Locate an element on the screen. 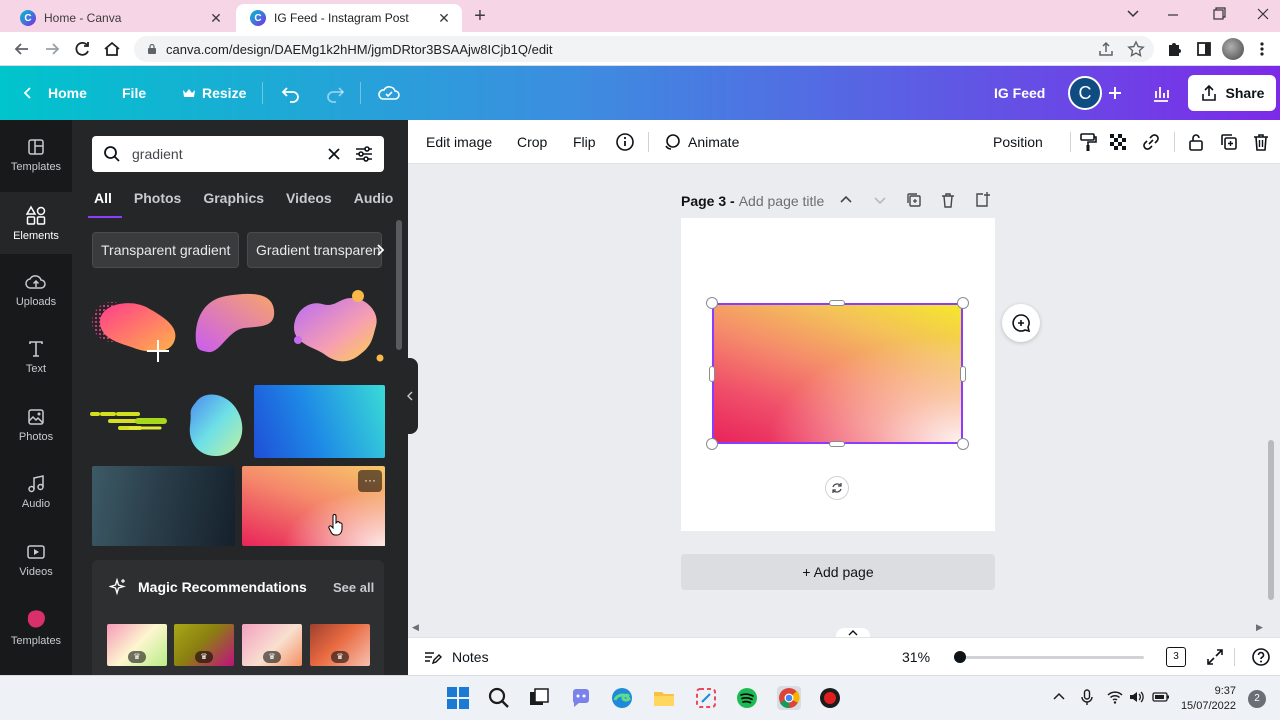 The height and width of the screenshot is (720, 1280). file-menu-button: File is located at coordinates (134, 93).